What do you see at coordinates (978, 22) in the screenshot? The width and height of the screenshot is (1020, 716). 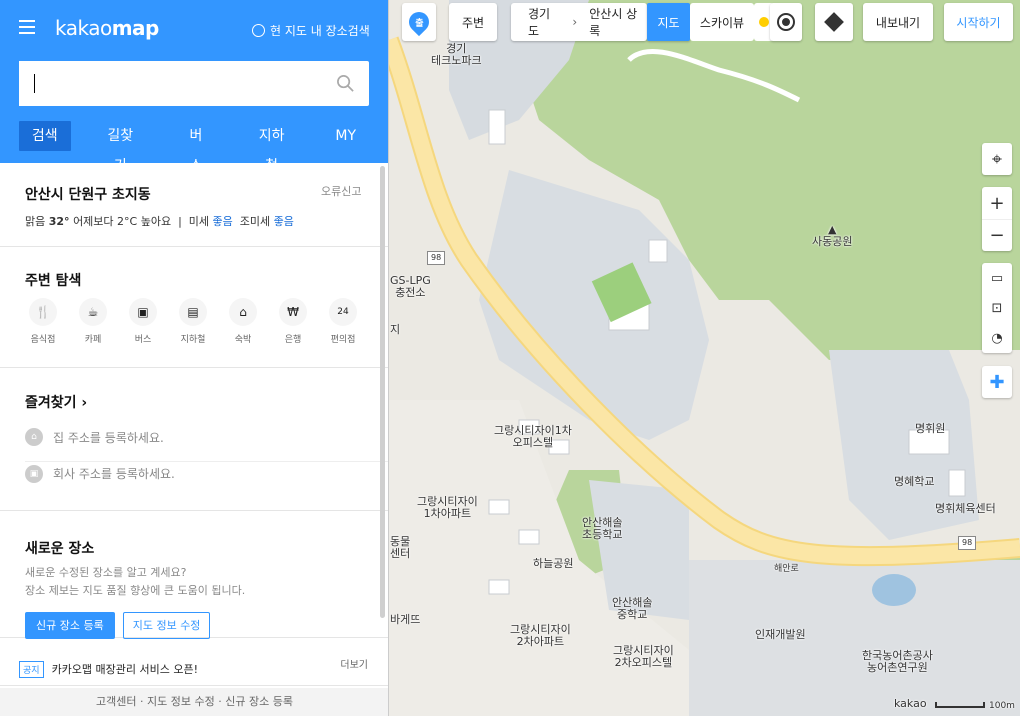 I see `start-button: 시작하기` at bounding box center [978, 22].